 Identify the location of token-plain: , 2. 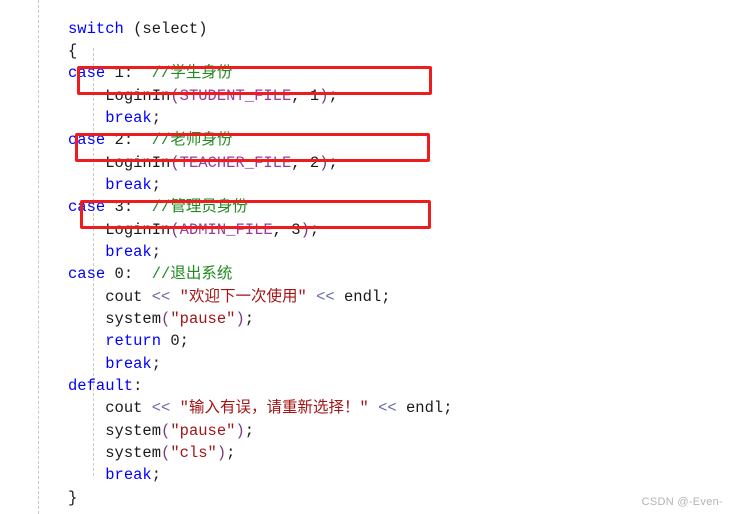
(305, 162).